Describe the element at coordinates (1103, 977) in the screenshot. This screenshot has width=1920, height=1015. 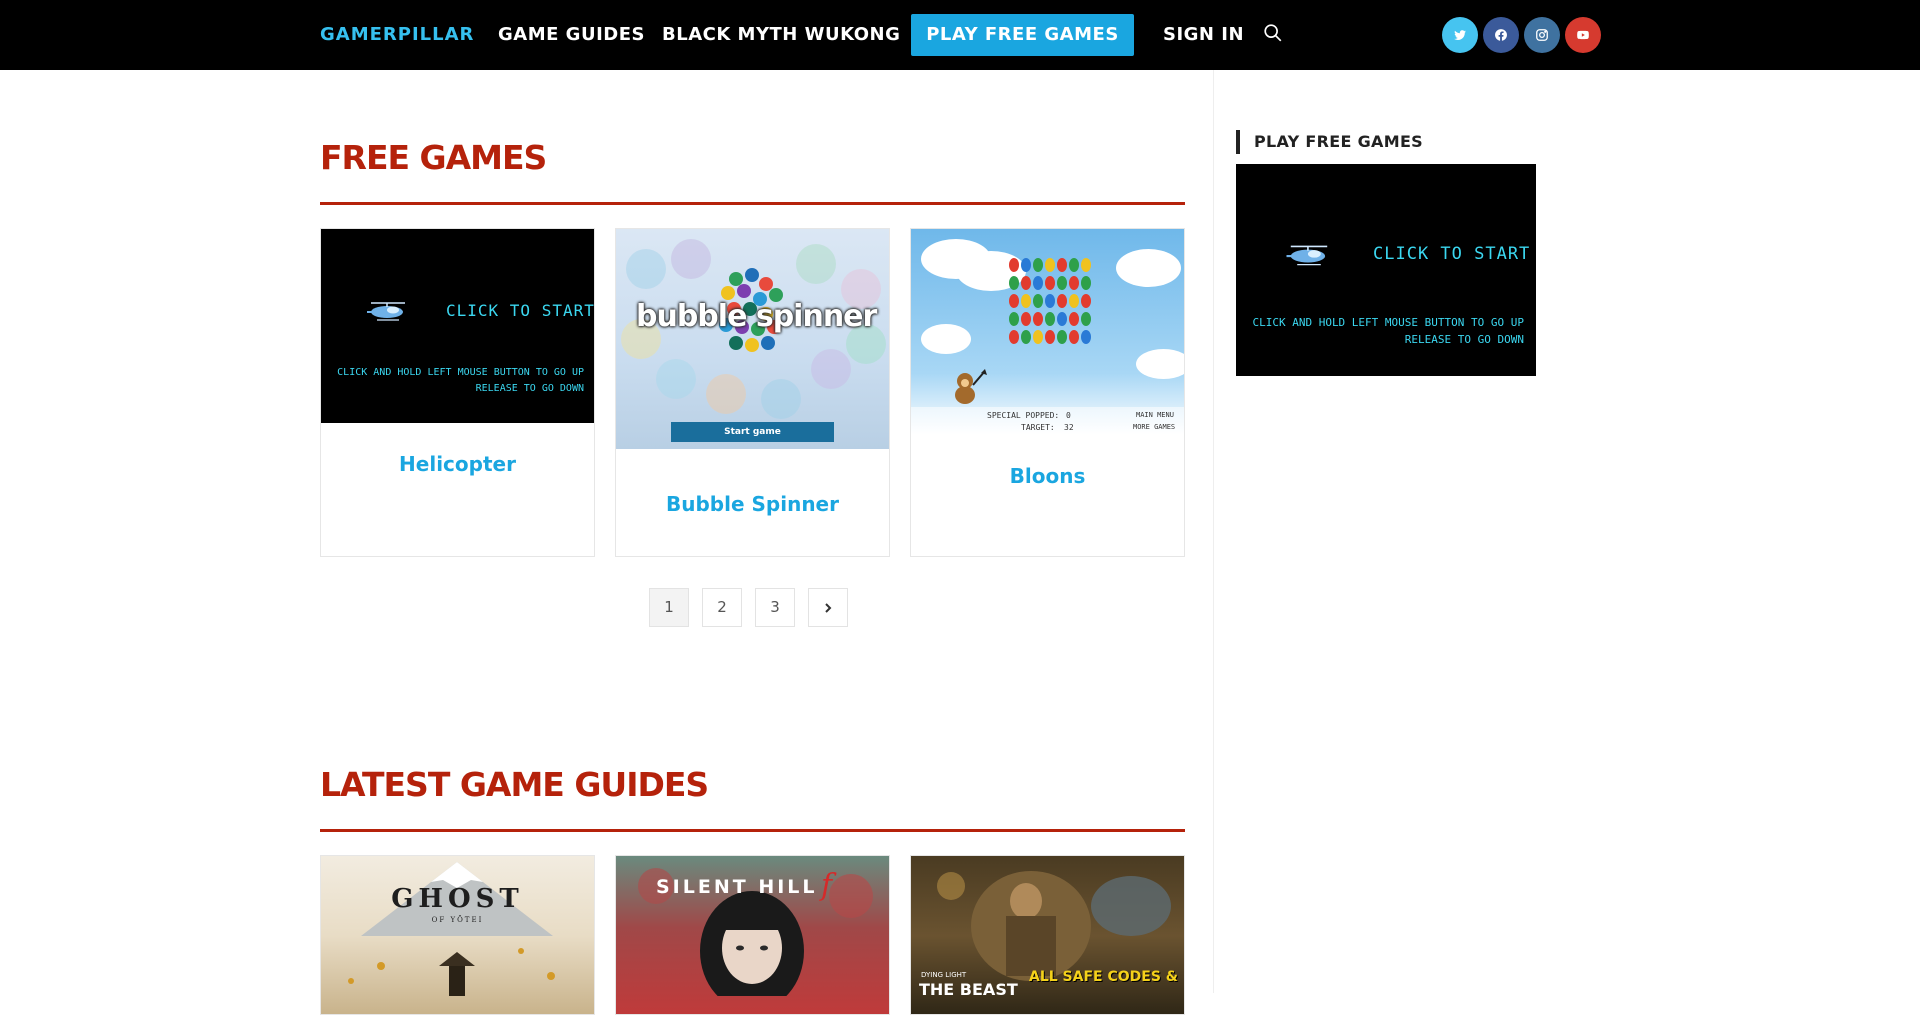
I see `dying-light-banner-text: ALL SAFE CODES &` at that location.